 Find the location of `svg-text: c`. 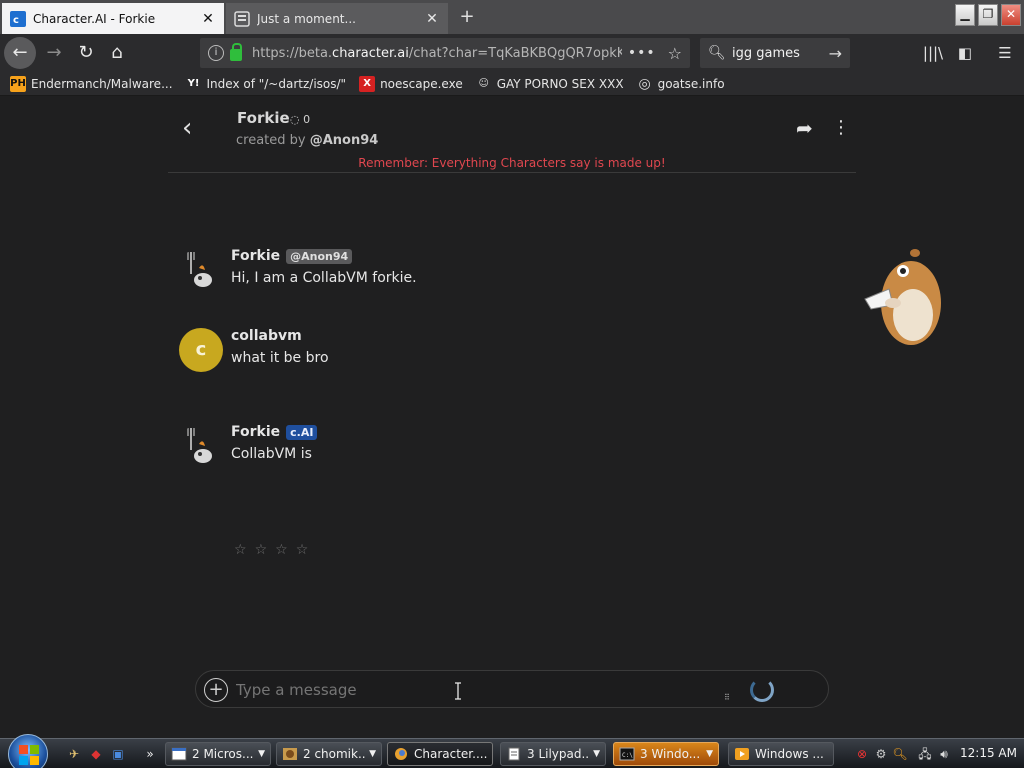

svg-text: c is located at coordinates (16, 20).